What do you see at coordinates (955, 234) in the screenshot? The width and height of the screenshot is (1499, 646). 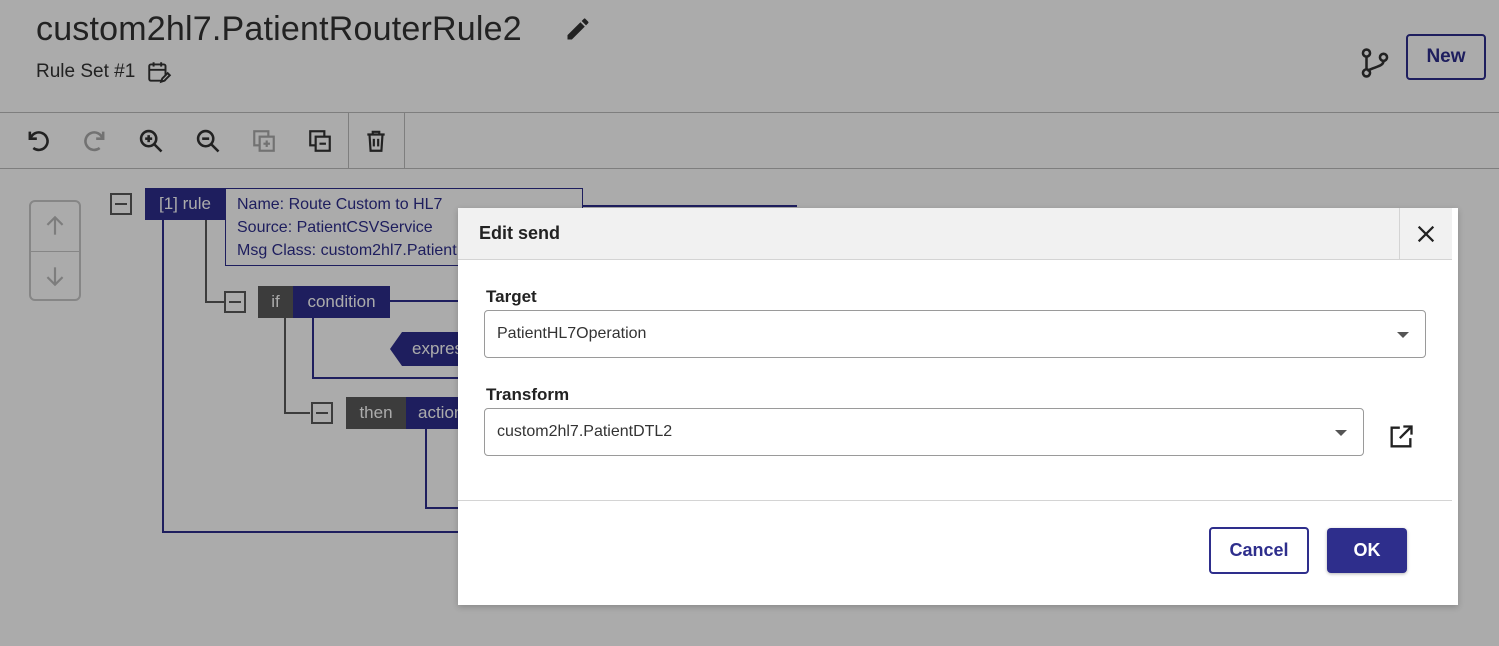 I see `dialog-header: Edit send` at bounding box center [955, 234].